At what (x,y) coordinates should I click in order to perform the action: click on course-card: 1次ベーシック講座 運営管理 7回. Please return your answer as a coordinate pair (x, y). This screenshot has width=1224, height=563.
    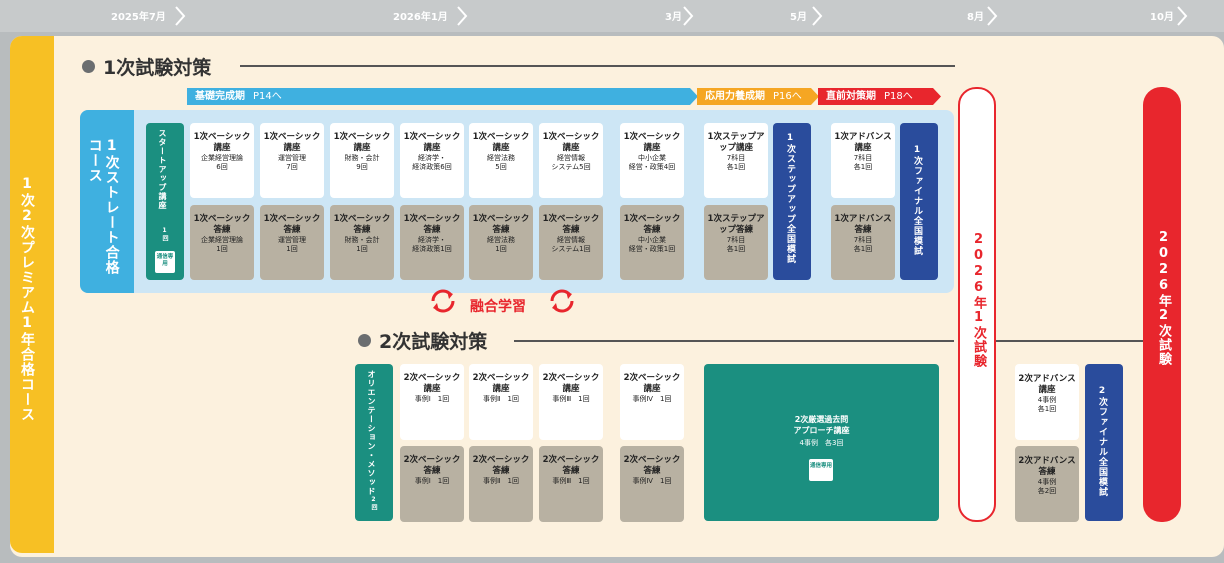
    Looking at the image, I should click on (292, 160).